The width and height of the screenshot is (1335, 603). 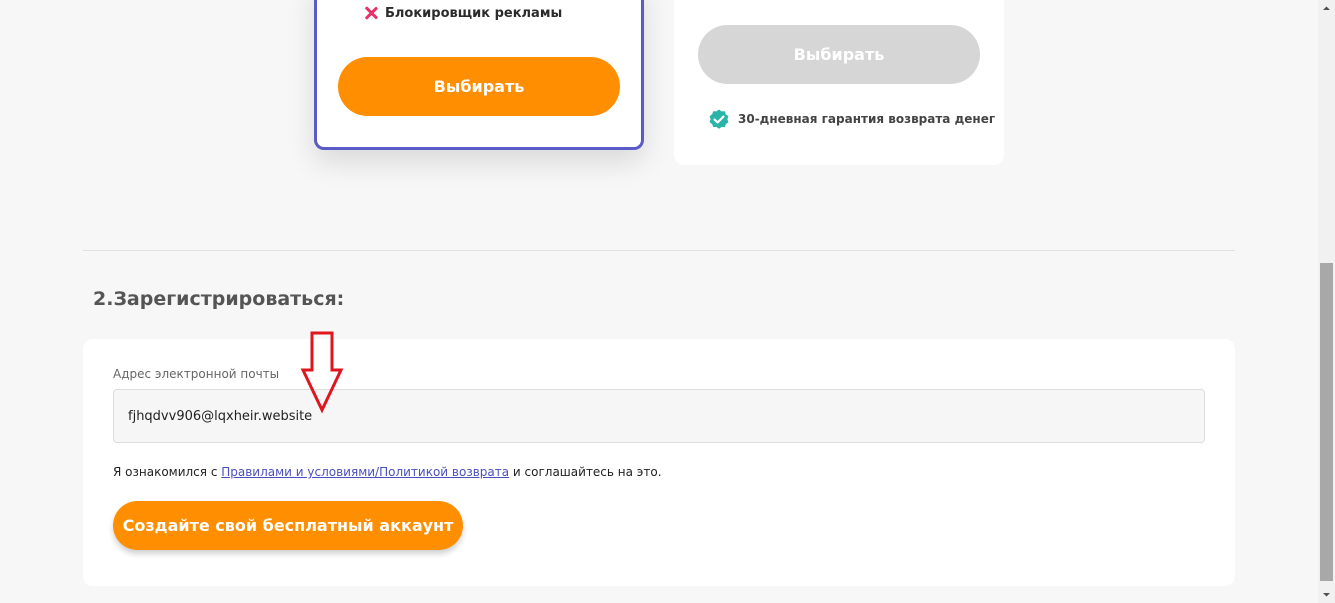 What do you see at coordinates (196, 374) in the screenshot?
I see `email-label: Адрес электронной почты` at bounding box center [196, 374].